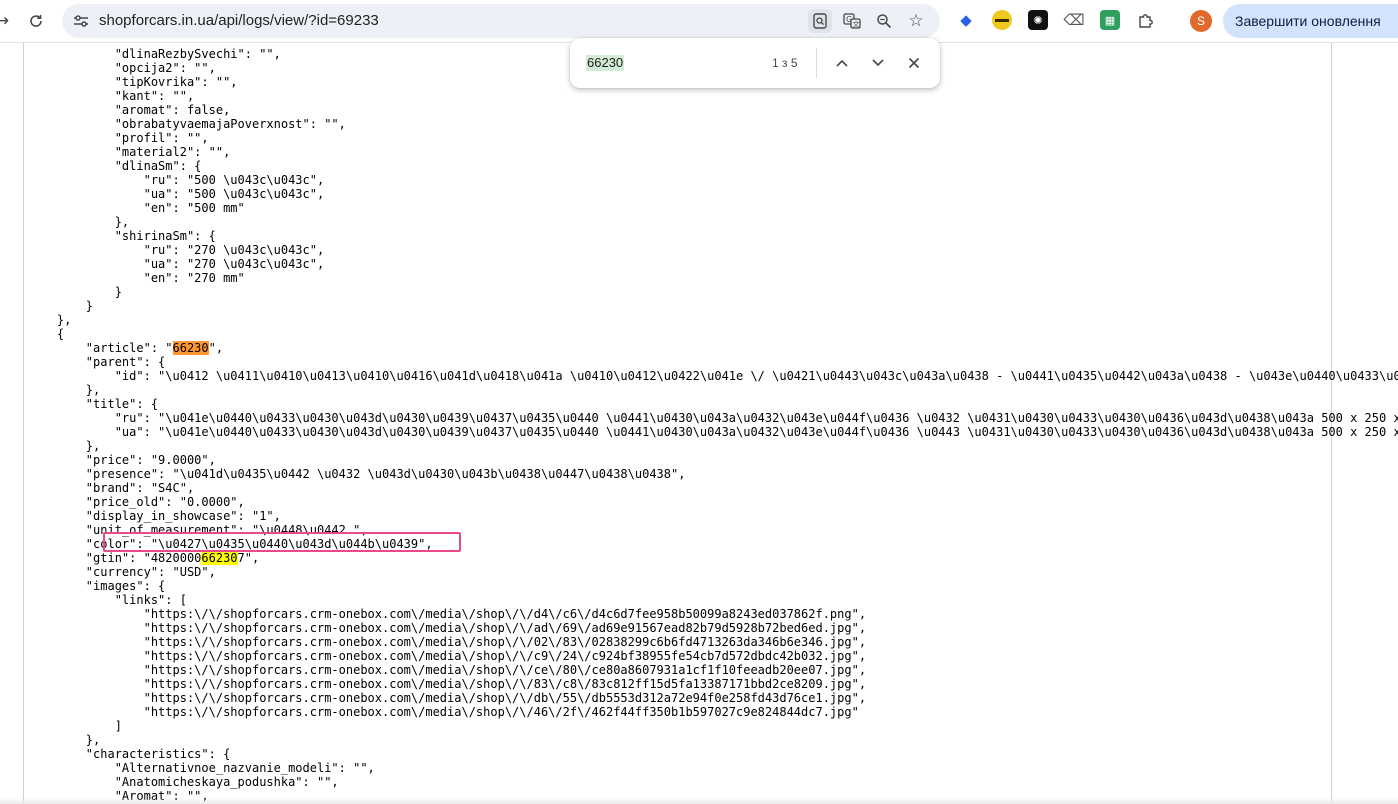  Describe the element at coordinates (46, 334) in the screenshot. I see `code-text: {` at that location.